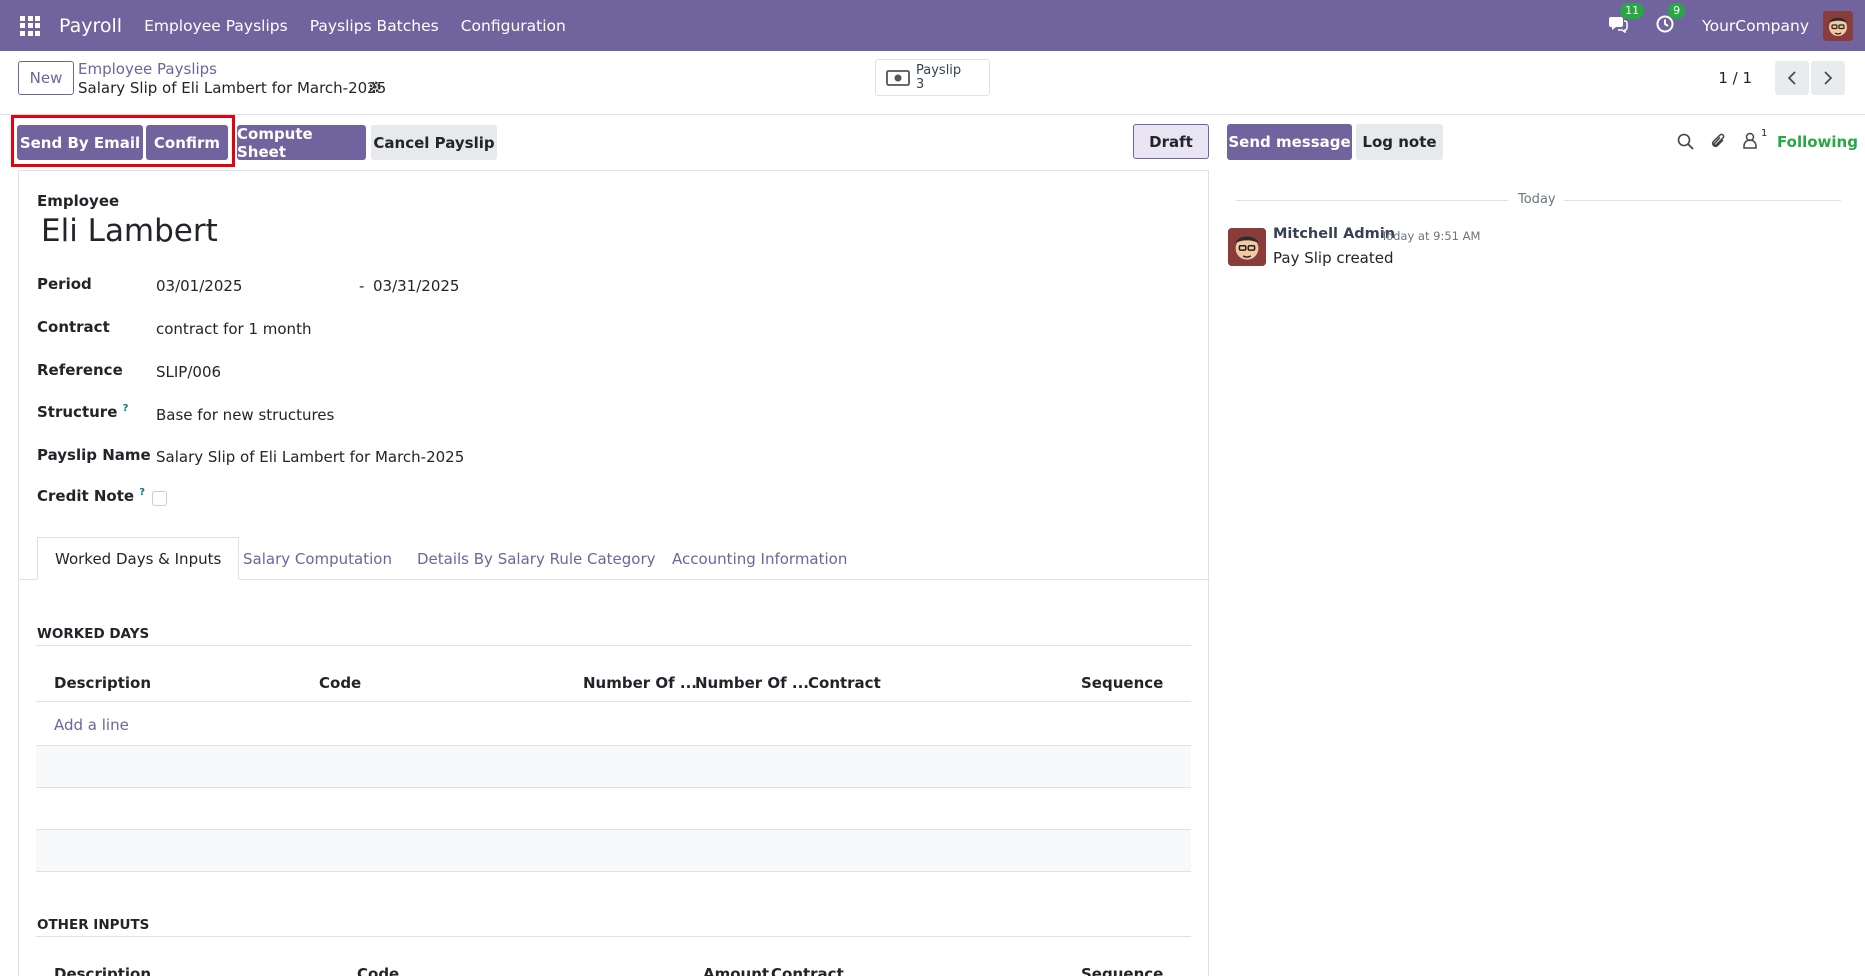 This screenshot has height=976, width=1865. I want to click on date-divider-right, so click(1702, 200).